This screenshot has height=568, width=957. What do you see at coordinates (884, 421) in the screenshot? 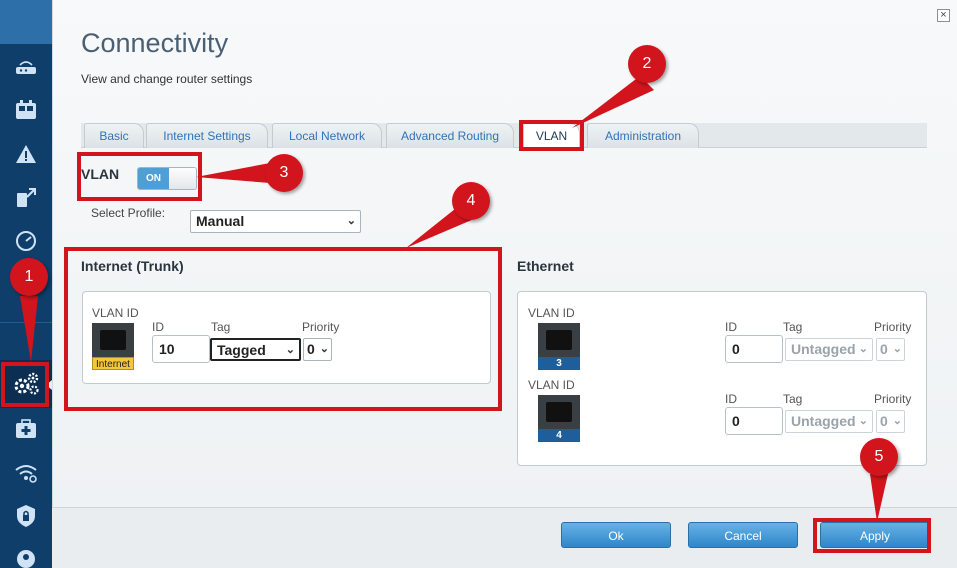
I see `port4-priority-value: 0` at bounding box center [884, 421].